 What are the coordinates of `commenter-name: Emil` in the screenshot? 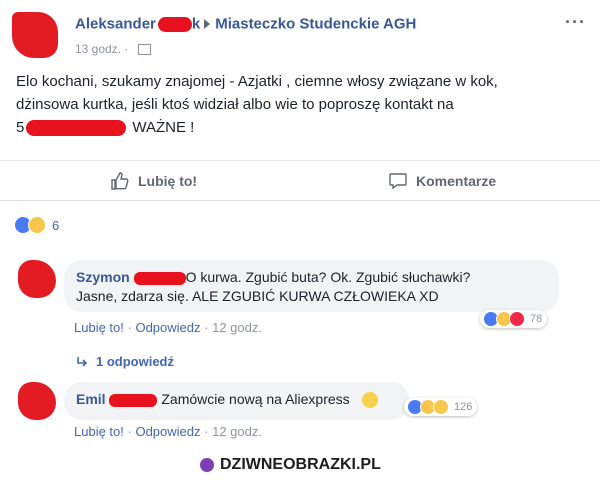 It's located at (91, 399).